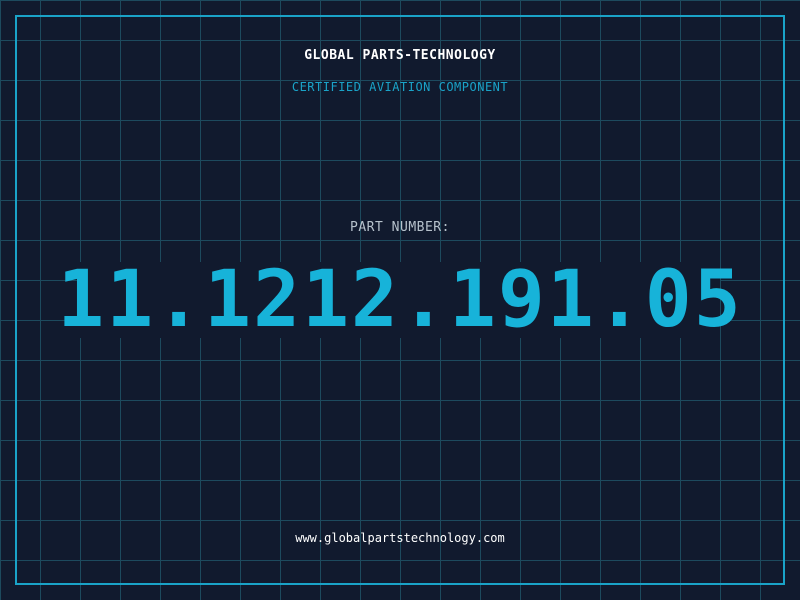  Describe the element at coordinates (400, 87) in the screenshot. I see `certification-subtitle: CERTIFIED AVIATION COMPONENT` at that location.